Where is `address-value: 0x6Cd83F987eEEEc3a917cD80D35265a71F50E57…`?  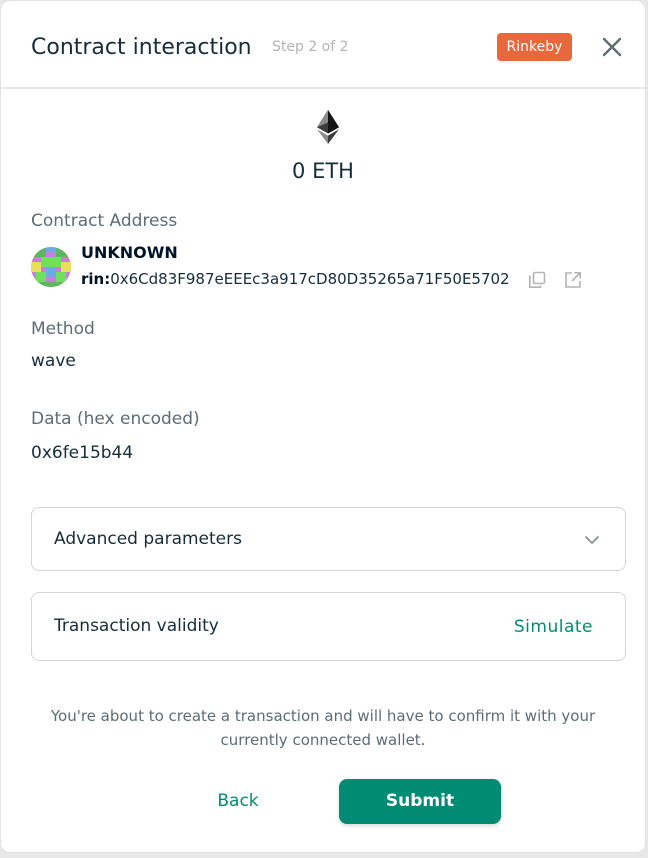 address-value: 0x6Cd83F987eEEEc3a917cD80D35265a71F50E57… is located at coordinates (310, 279).